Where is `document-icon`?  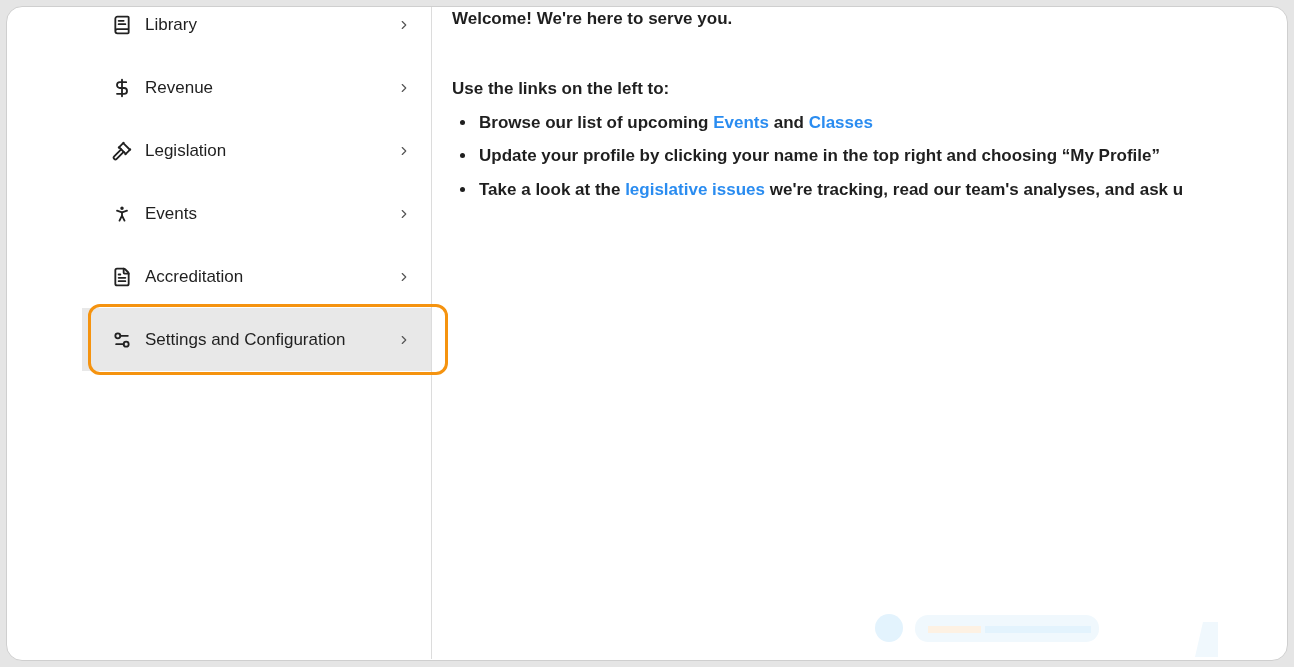 document-icon is located at coordinates (122, 276).